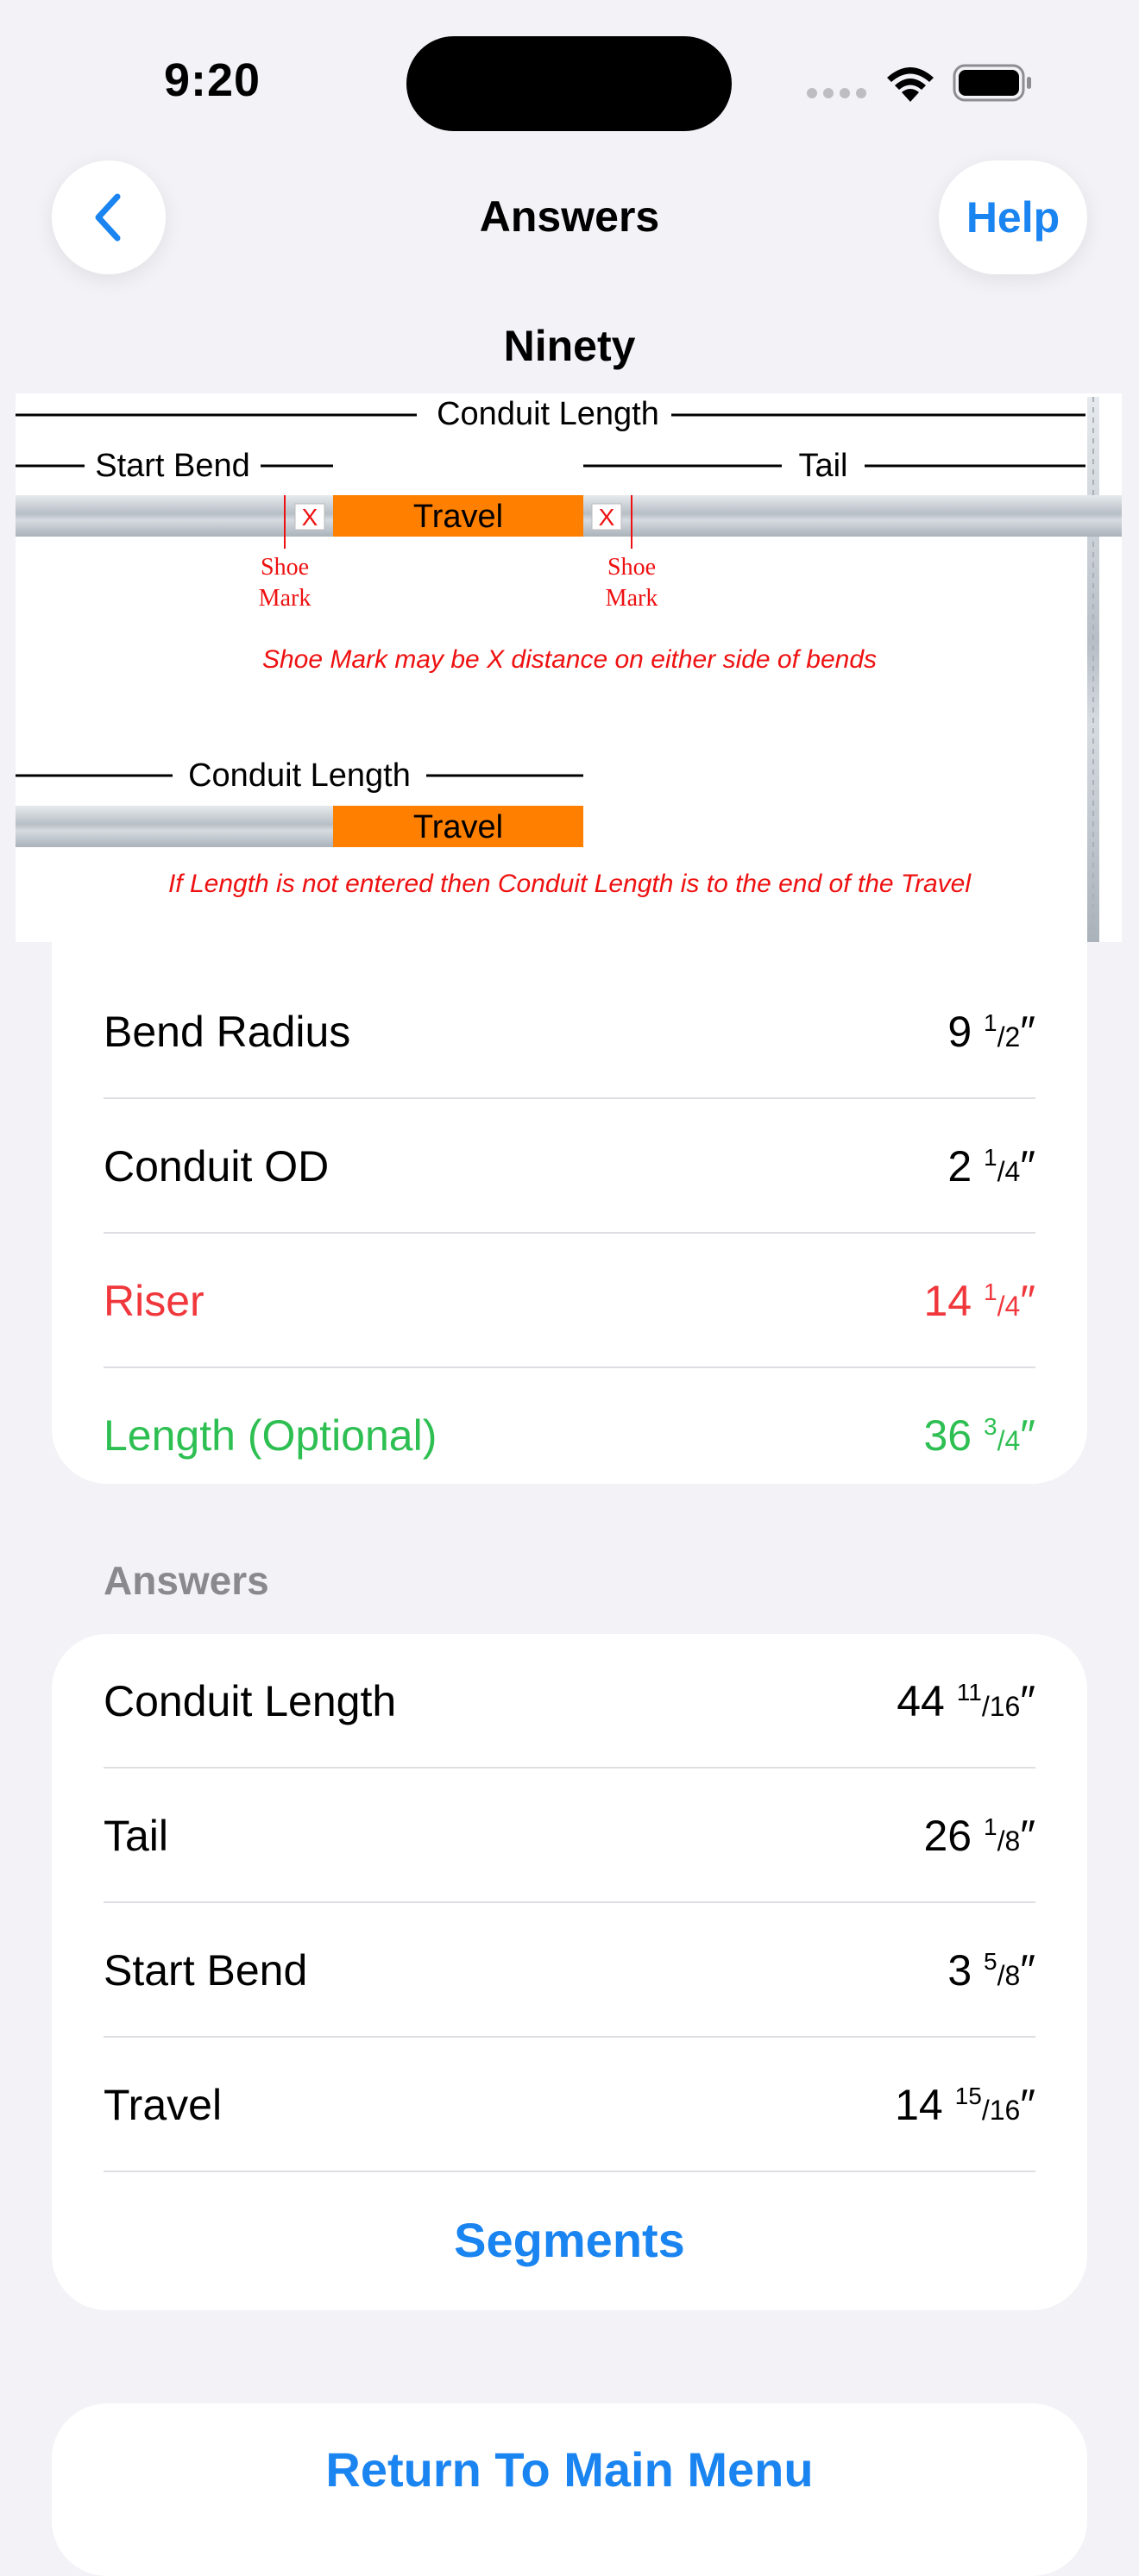 The width and height of the screenshot is (1139, 2576). I want to click on section-title: Ninety, so click(569, 346).